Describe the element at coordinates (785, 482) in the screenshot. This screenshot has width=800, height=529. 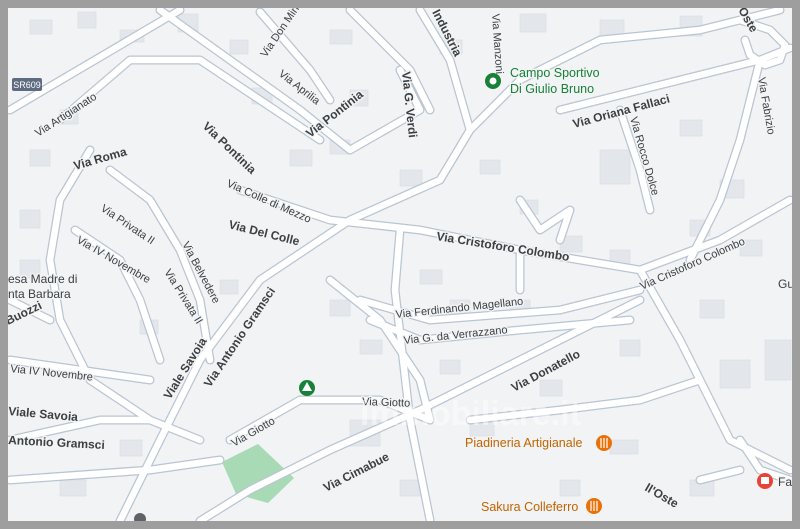
I see `fa-partial-label: Fa` at that location.